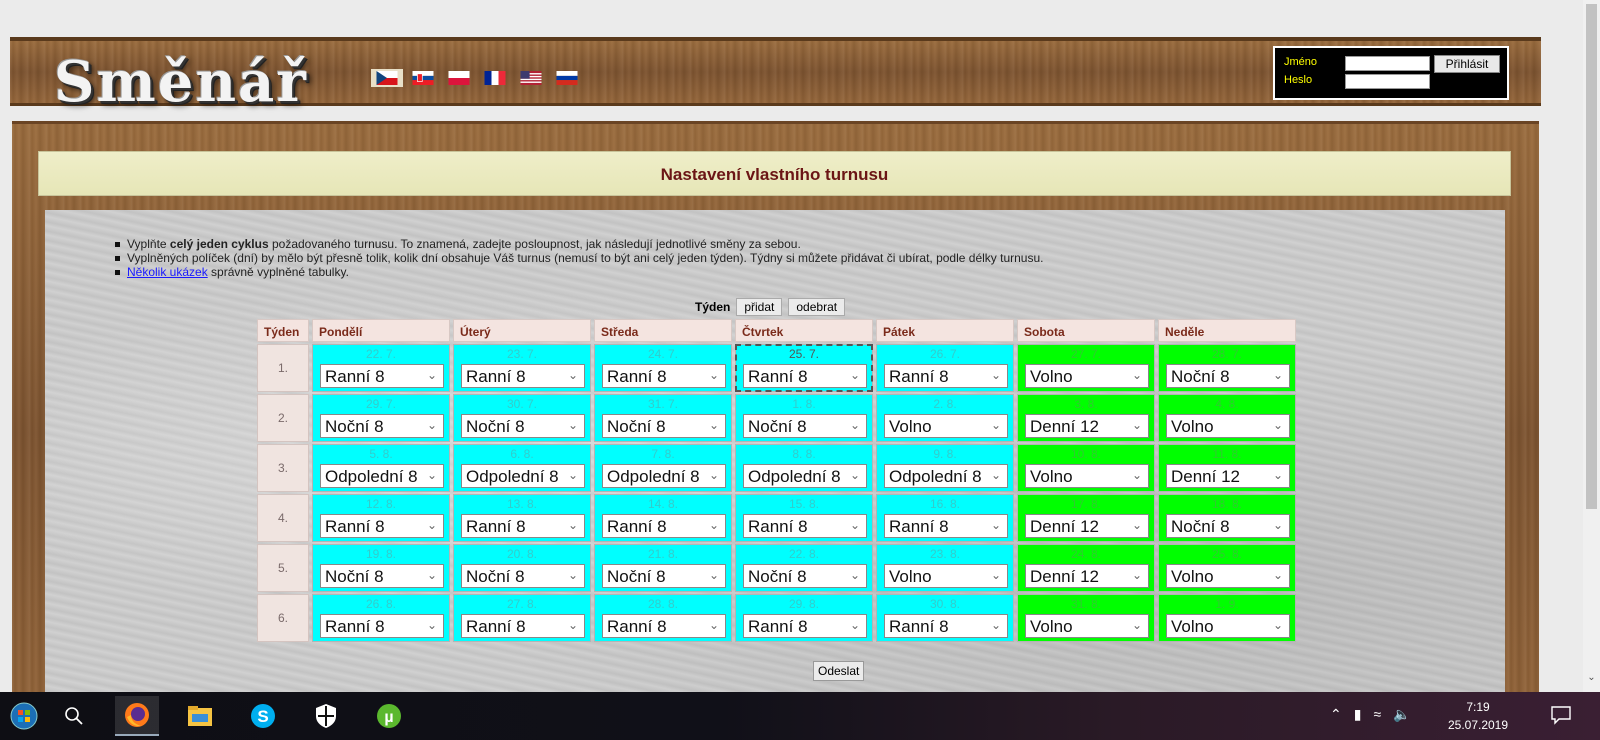 Image resolution: width=1600 pixels, height=740 pixels. What do you see at coordinates (1064, 576) in the screenshot?
I see `shift-value: Denní 12` at bounding box center [1064, 576].